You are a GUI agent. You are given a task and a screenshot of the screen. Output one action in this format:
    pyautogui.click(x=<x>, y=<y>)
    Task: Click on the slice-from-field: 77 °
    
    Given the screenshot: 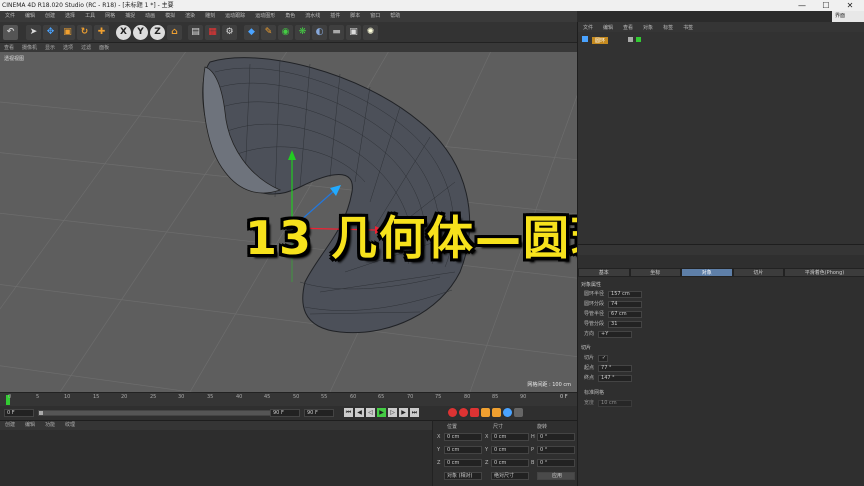 What is the action you would take?
    pyautogui.click(x=615, y=368)
    